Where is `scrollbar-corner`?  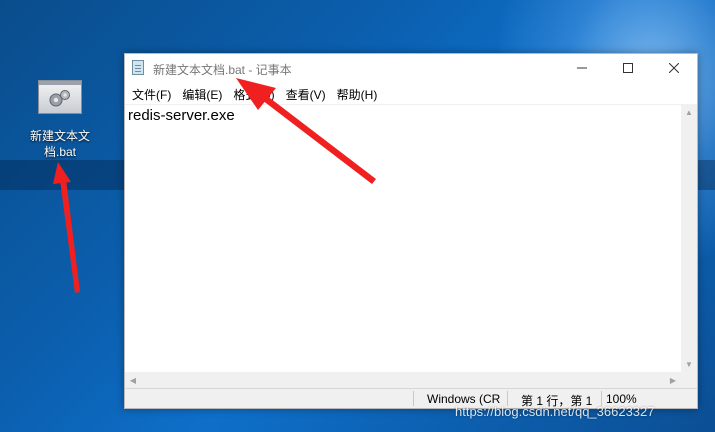
scrollbar-corner is located at coordinates (689, 380).